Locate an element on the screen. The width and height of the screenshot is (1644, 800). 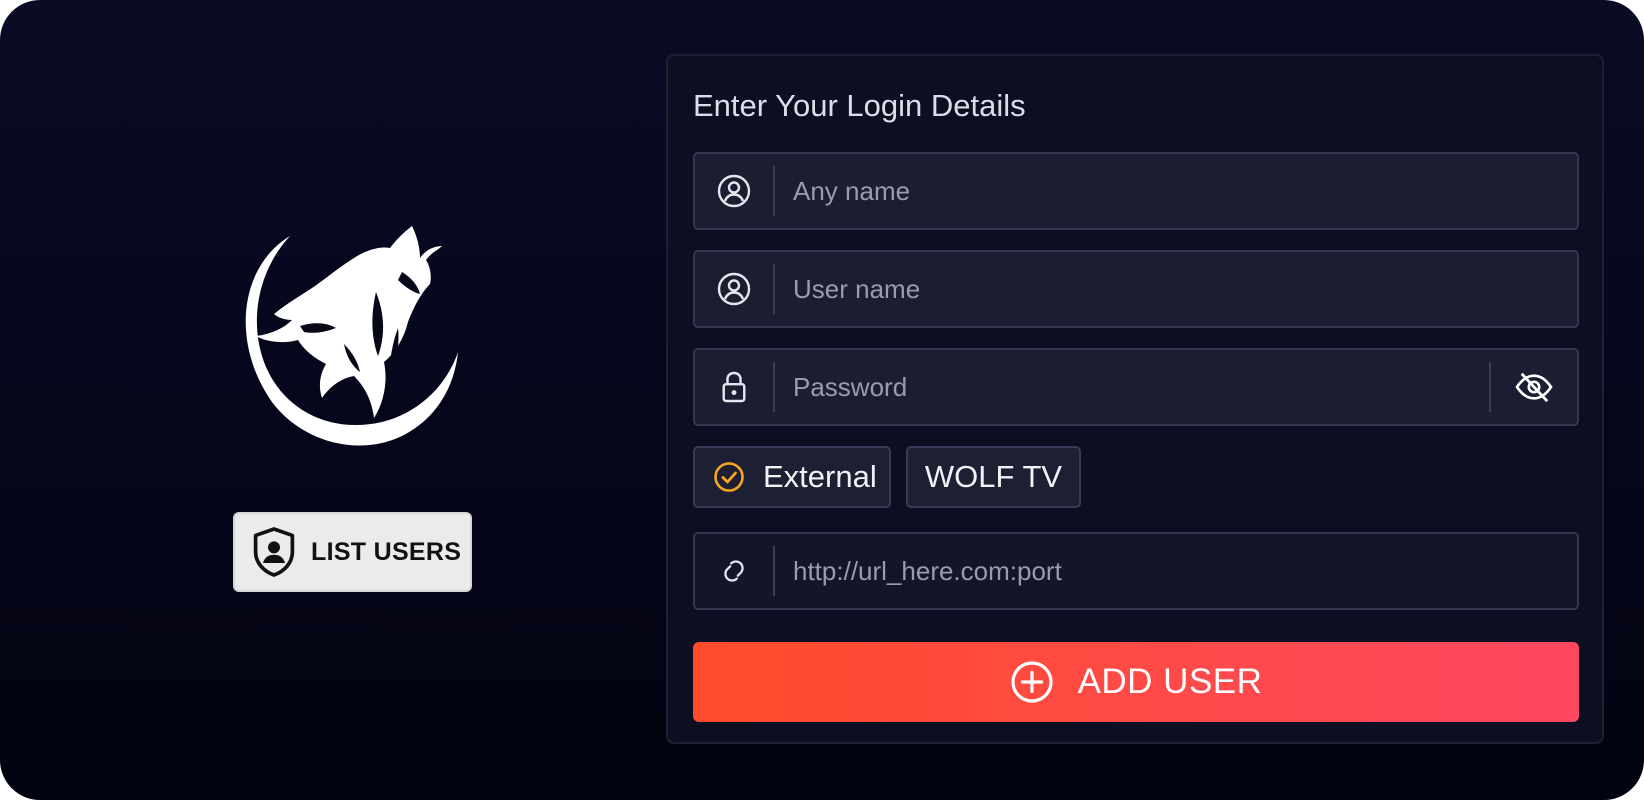
check-circle-icon is located at coordinates (729, 477).